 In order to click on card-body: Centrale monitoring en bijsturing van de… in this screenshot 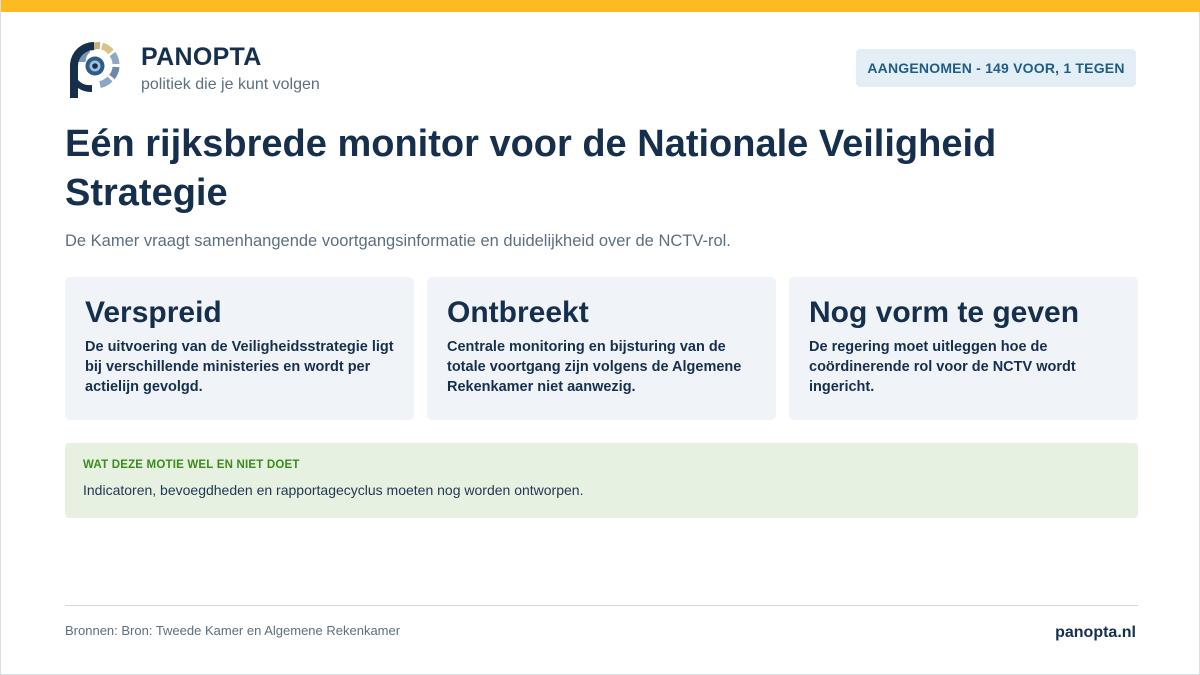, I will do `click(594, 367)`.